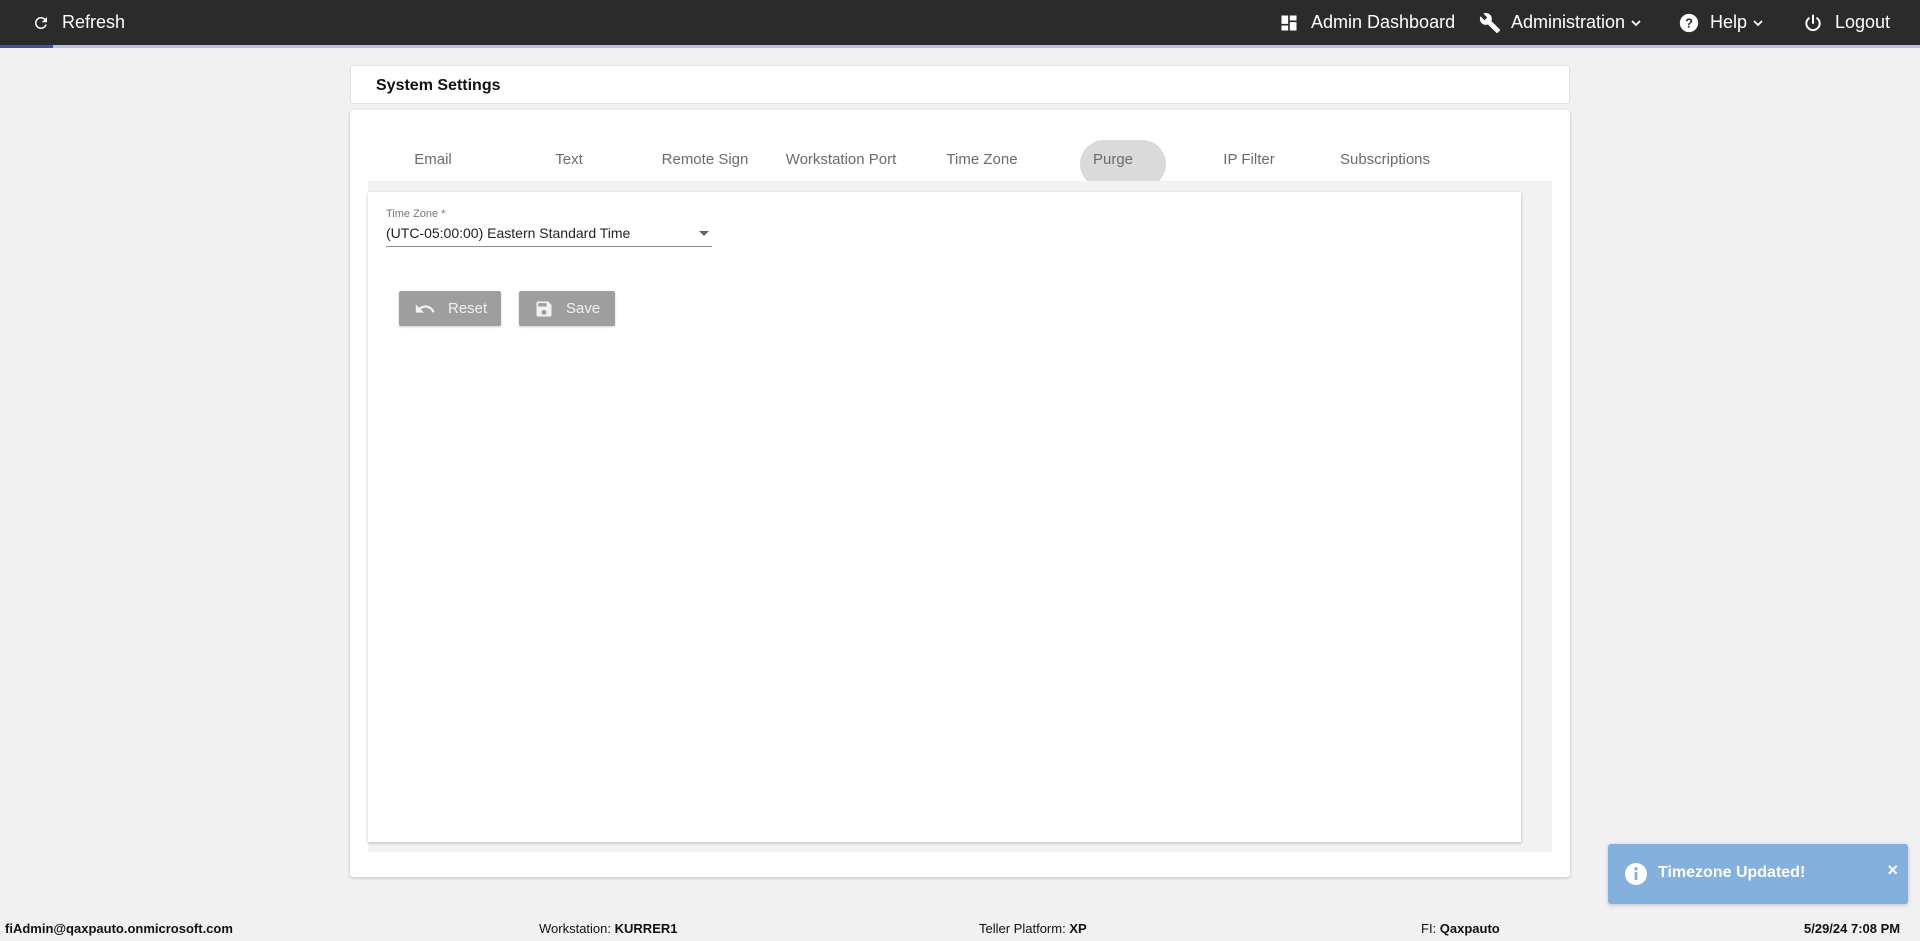 This screenshot has height=941, width=1920. Describe the element at coordinates (1289, 22) in the screenshot. I see `dashboard-icon` at that location.